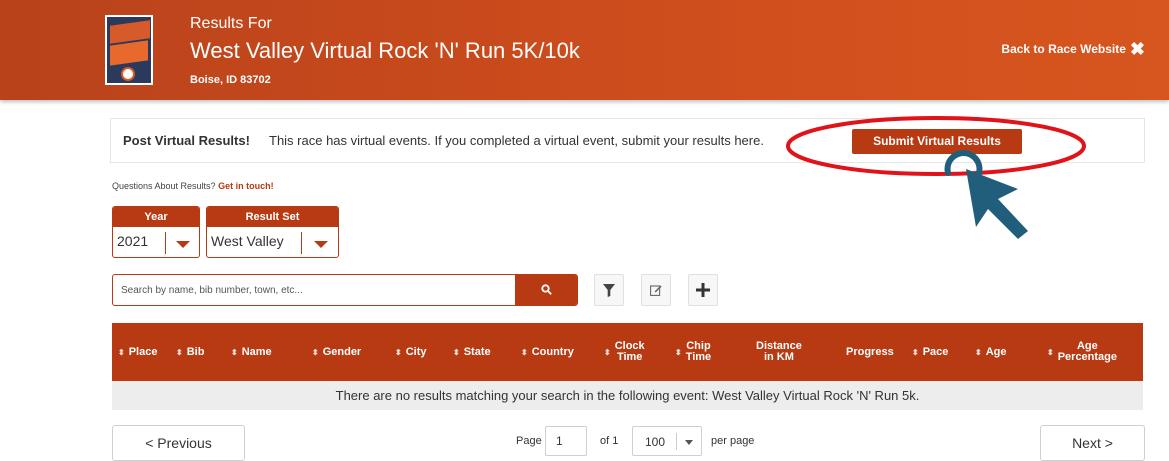  Describe the element at coordinates (256, 351) in the screenshot. I see `column-label: Name` at that location.